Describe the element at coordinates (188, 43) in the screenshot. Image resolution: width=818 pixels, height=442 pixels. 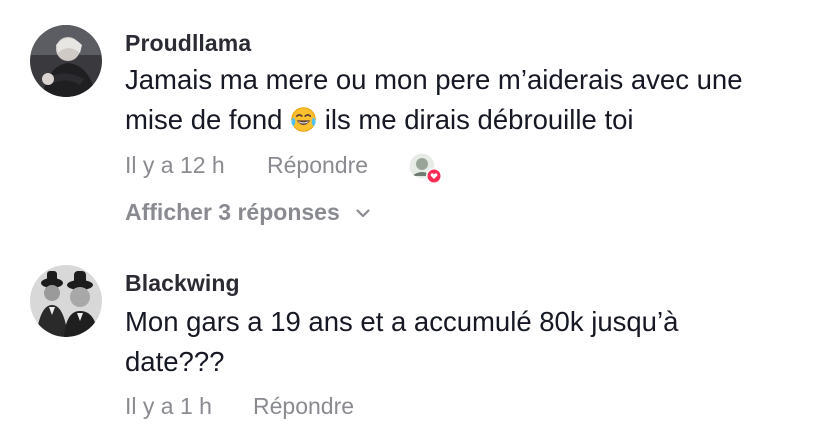
I see `comment-username: Proudllama` at that location.